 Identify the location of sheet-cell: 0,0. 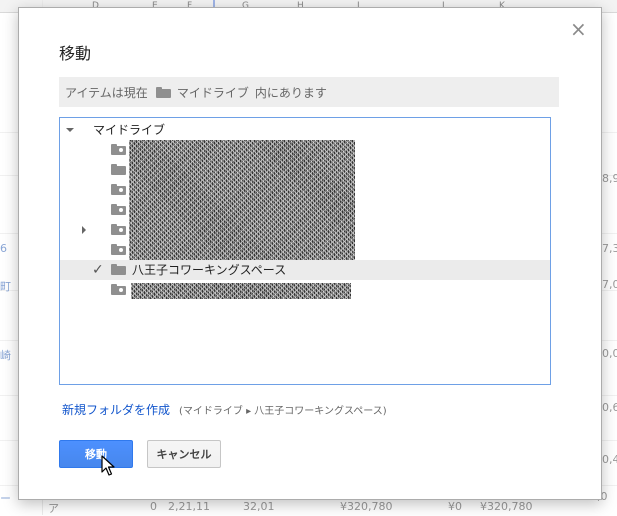
(609, 353).